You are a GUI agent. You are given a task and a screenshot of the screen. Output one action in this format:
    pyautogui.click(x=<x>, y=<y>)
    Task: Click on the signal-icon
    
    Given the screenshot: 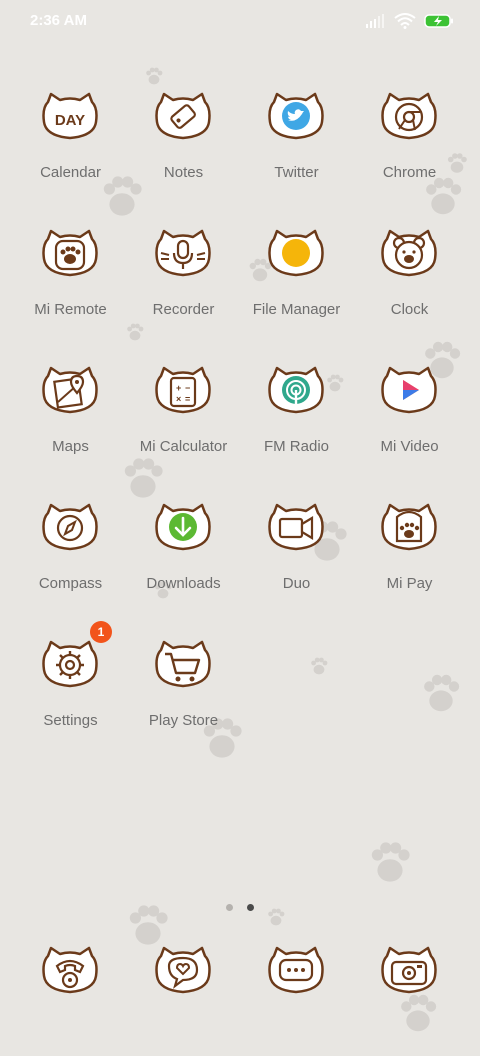 What is the action you would take?
    pyautogui.click(x=375, y=20)
    